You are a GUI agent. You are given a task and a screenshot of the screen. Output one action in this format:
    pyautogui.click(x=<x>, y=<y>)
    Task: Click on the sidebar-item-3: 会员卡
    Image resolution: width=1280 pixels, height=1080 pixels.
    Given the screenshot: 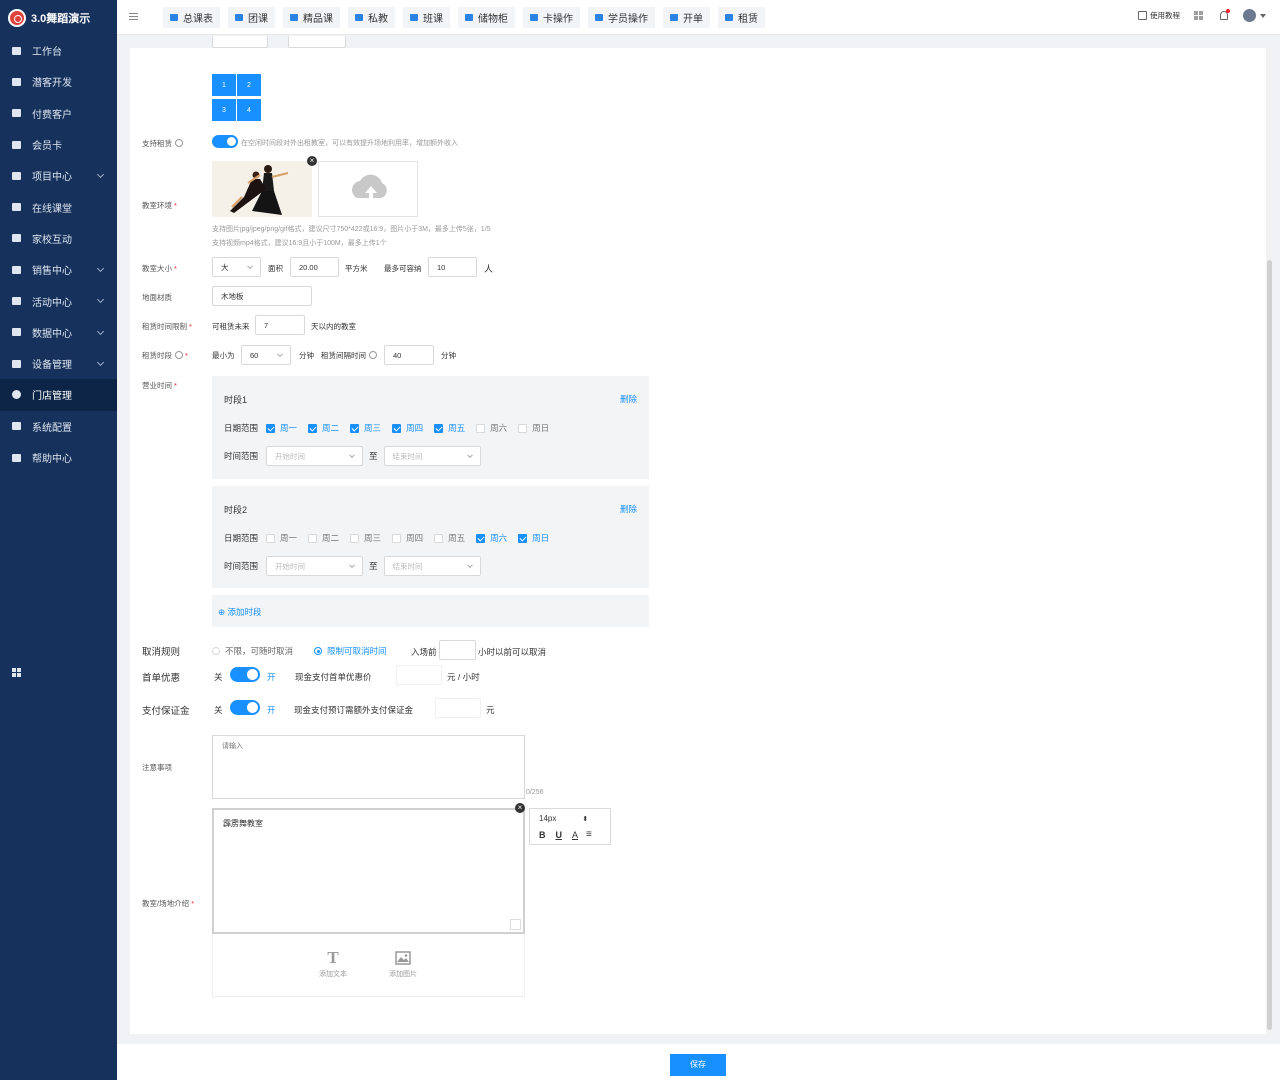 What is the action you would take?
    pyautogui.click(x=58, y=144)
    